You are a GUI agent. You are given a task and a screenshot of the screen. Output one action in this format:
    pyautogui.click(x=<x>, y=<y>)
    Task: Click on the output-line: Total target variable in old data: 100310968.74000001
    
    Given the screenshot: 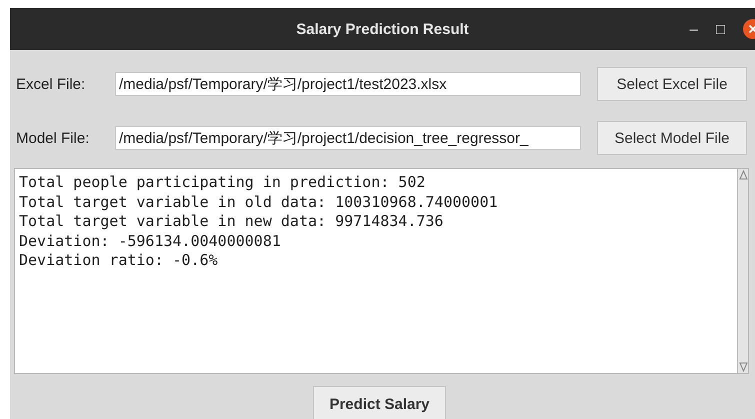 What is the action you would take?
    pyautogui.click(x=259, y=202)
    